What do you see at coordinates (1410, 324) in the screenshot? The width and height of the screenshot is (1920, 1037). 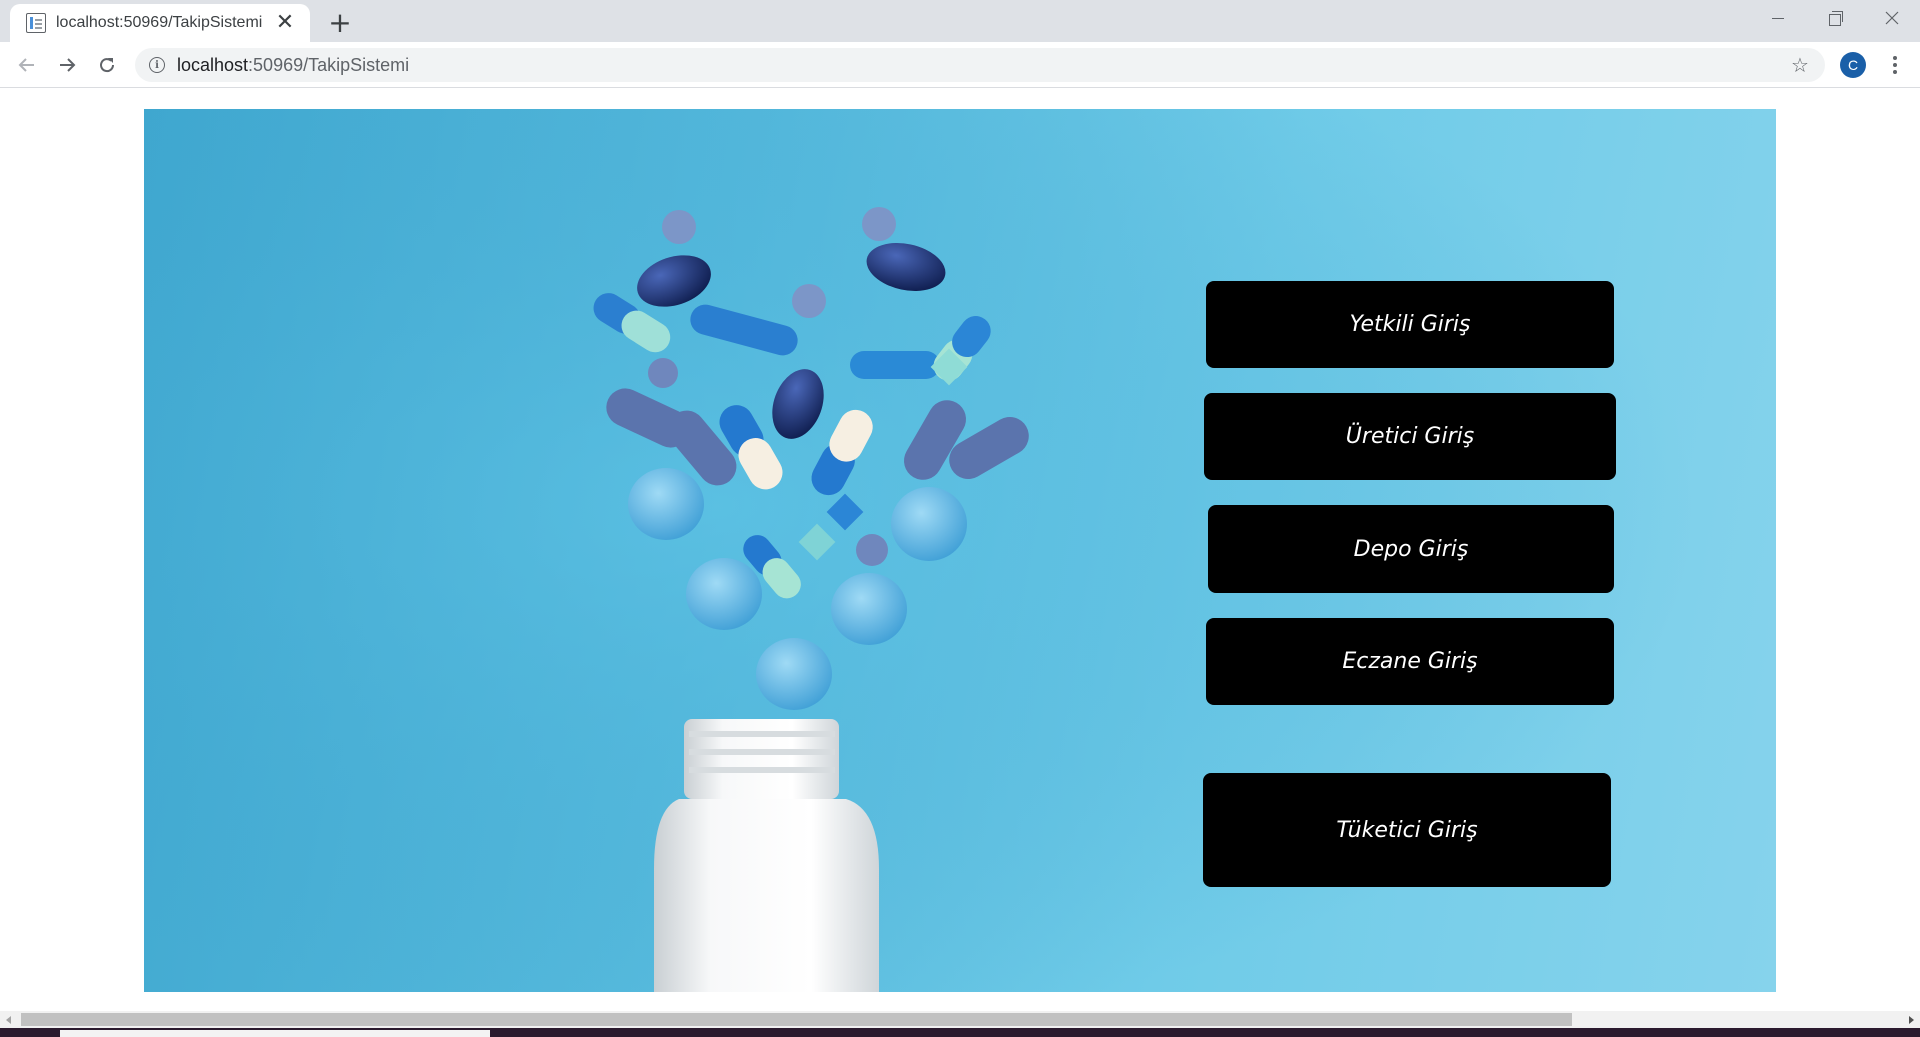 I see `yetkili-login-button: Yetkili Giriş` at bounding box center [1410, 324].